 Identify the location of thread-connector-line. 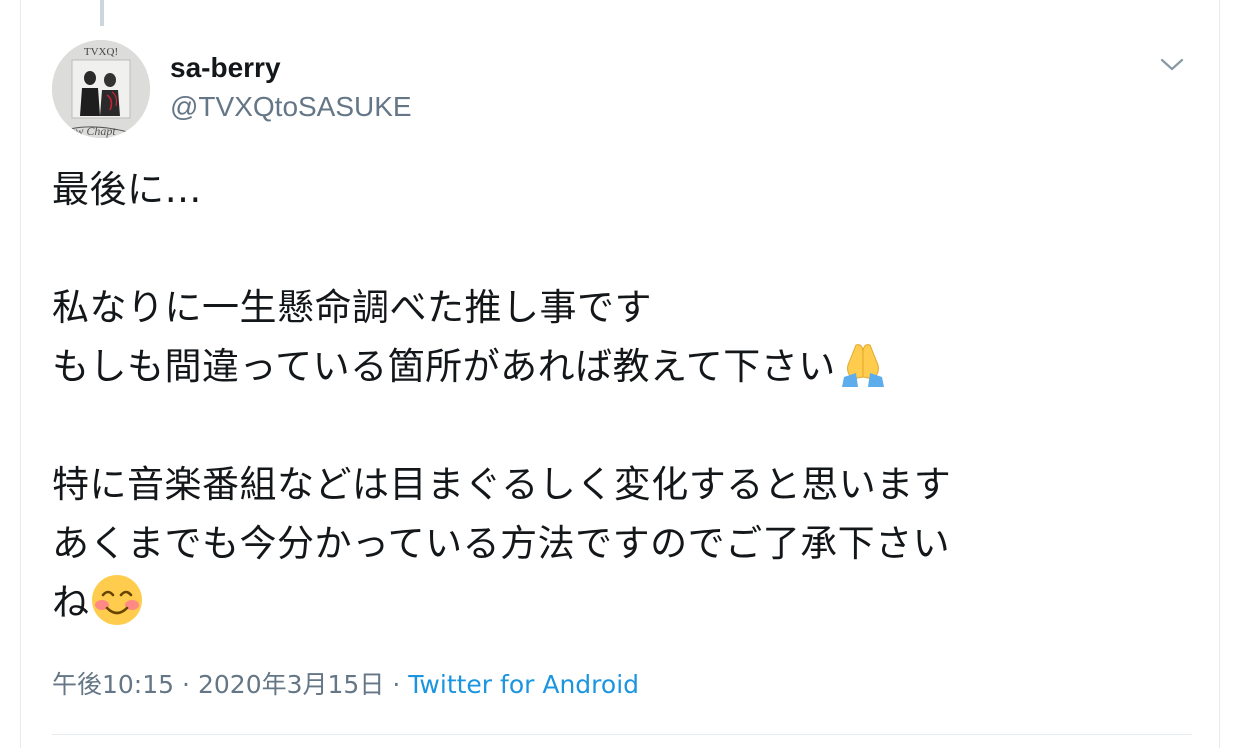
(102, 13).